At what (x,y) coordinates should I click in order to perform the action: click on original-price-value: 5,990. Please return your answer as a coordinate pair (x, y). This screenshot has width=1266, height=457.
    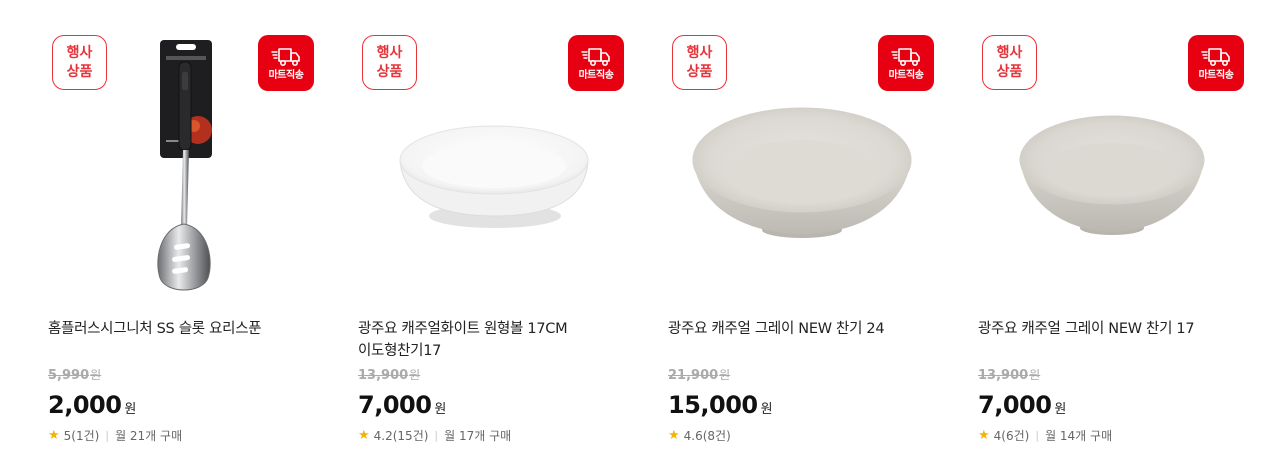
    Looking at the image, I should click on (69, 375).